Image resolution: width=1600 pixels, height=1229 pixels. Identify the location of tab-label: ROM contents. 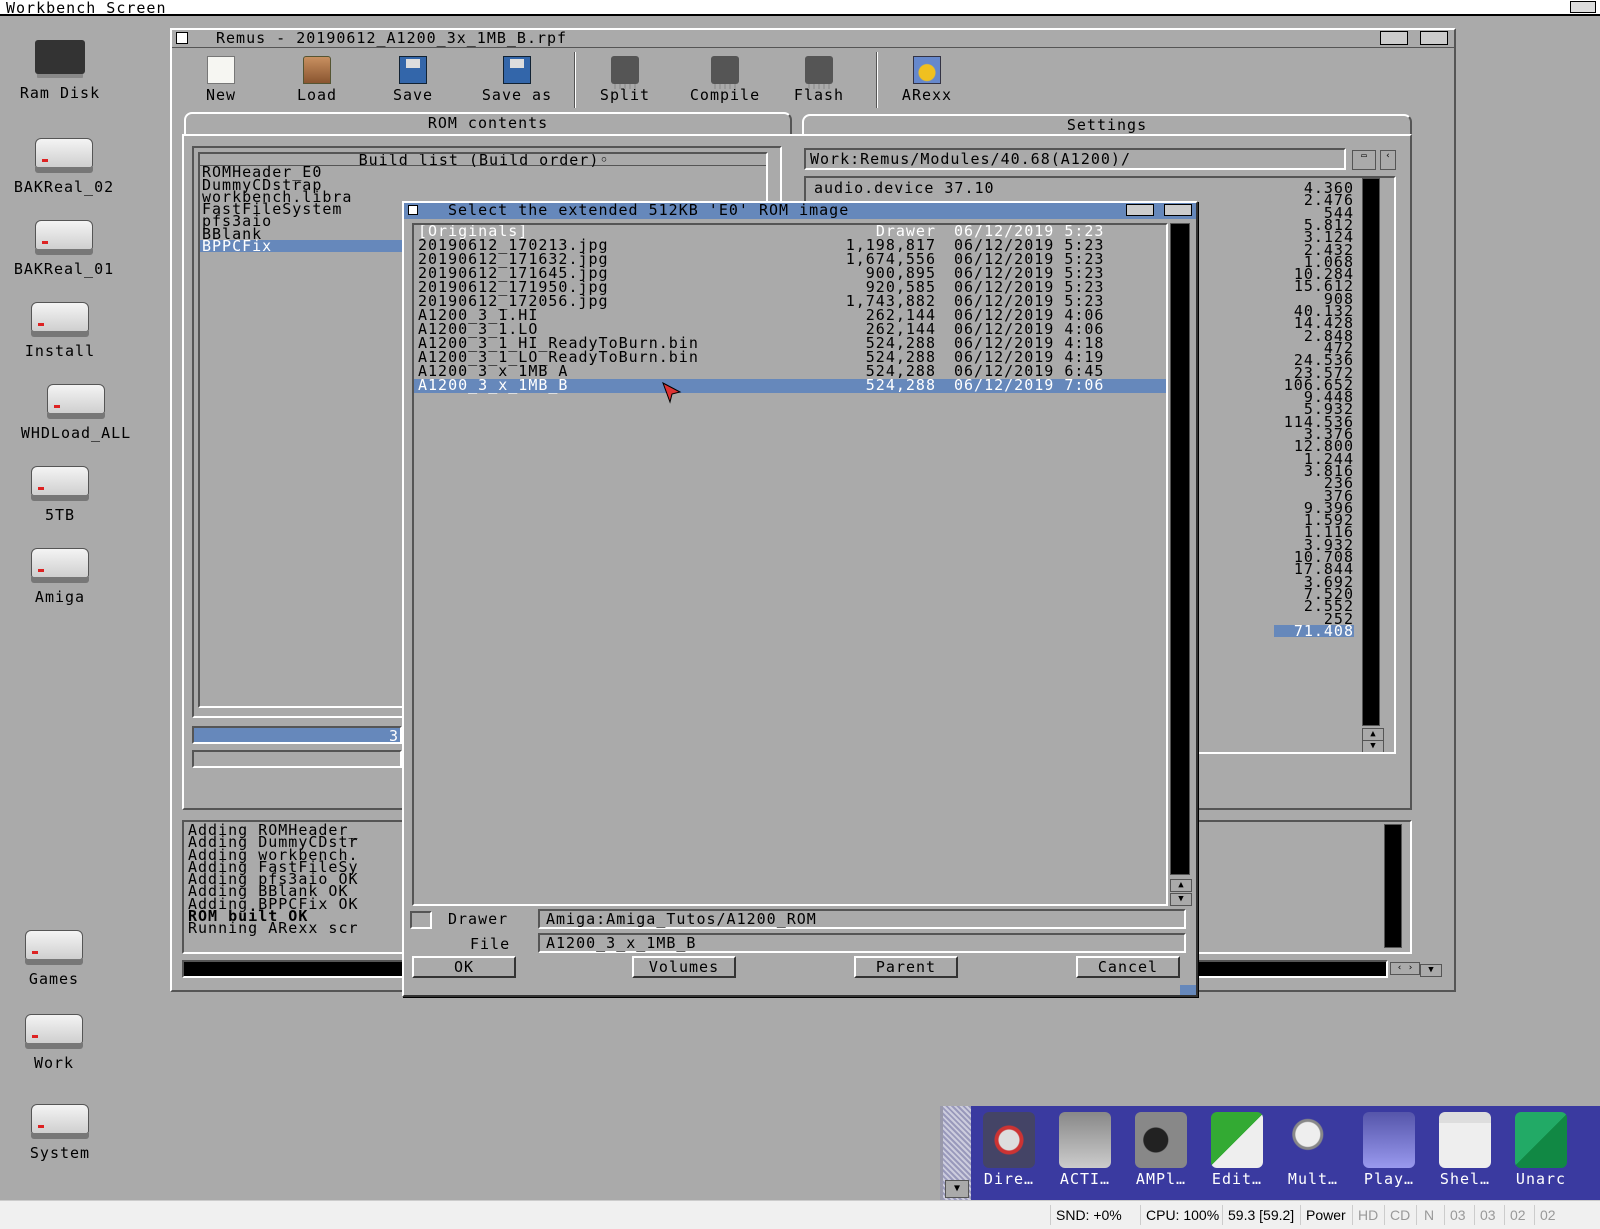
(488, 123).